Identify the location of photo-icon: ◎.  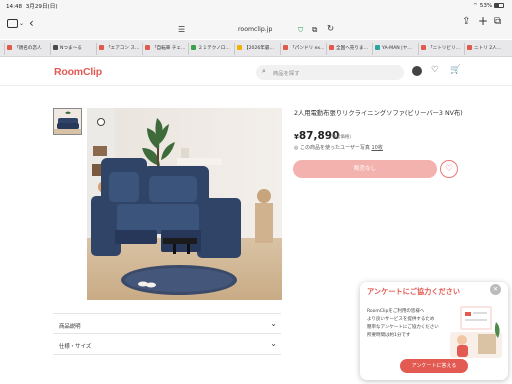
(296, 148).